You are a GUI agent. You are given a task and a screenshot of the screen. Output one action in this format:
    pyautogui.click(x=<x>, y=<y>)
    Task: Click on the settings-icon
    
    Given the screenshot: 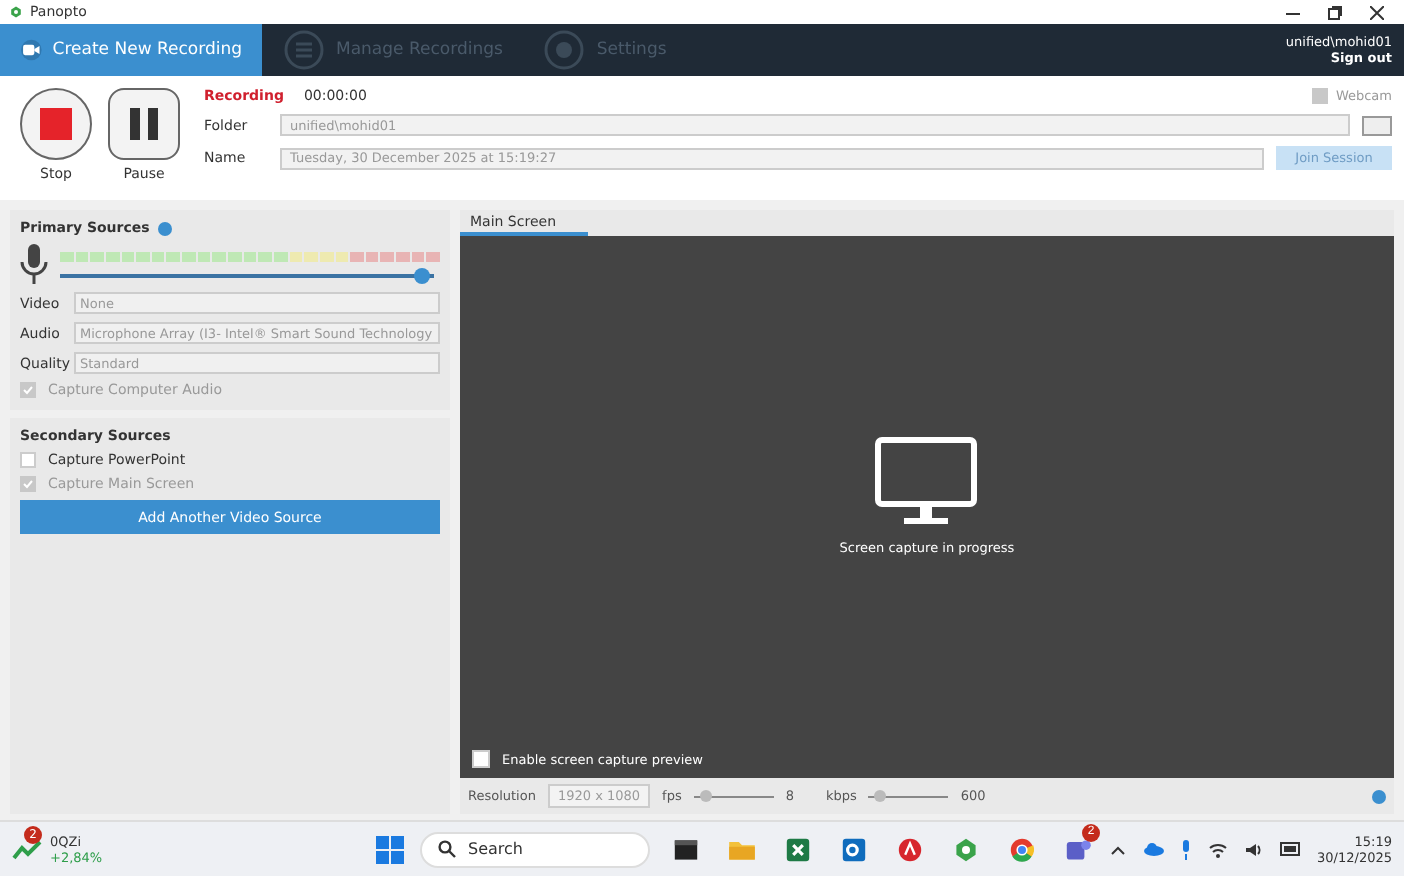 What is the action you would take?
    pyautogui.click(x=564, y=50)
    